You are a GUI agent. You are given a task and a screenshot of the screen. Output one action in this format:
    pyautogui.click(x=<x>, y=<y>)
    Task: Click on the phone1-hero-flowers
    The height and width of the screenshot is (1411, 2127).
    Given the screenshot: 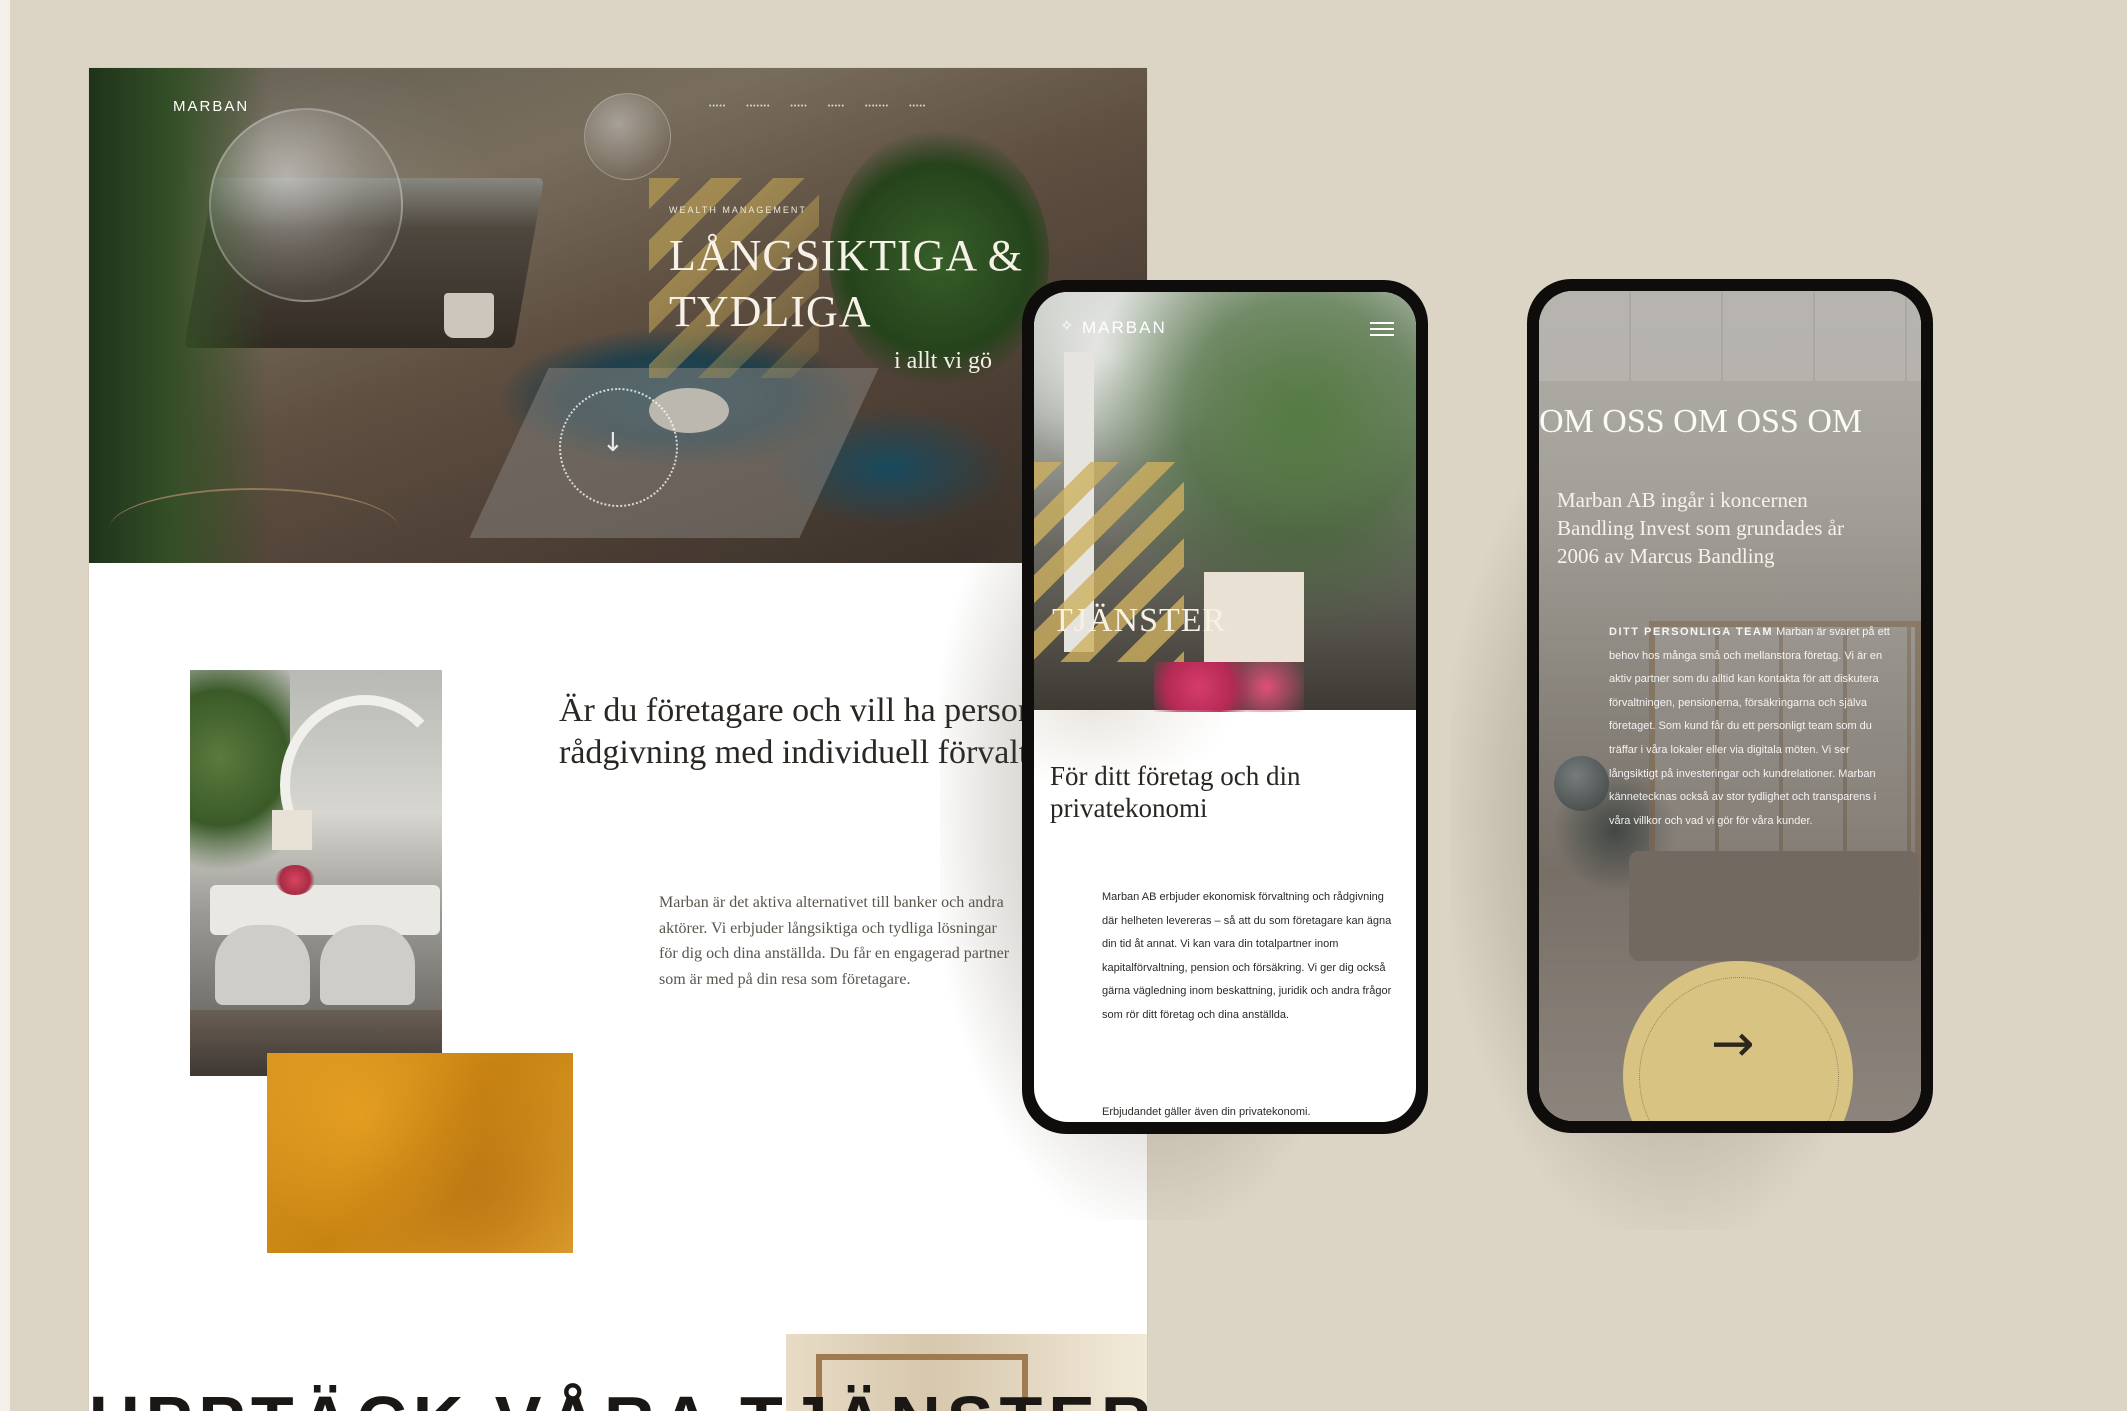 What is the action you would take?
    pyautogui.click(x=1229, y=687)
    